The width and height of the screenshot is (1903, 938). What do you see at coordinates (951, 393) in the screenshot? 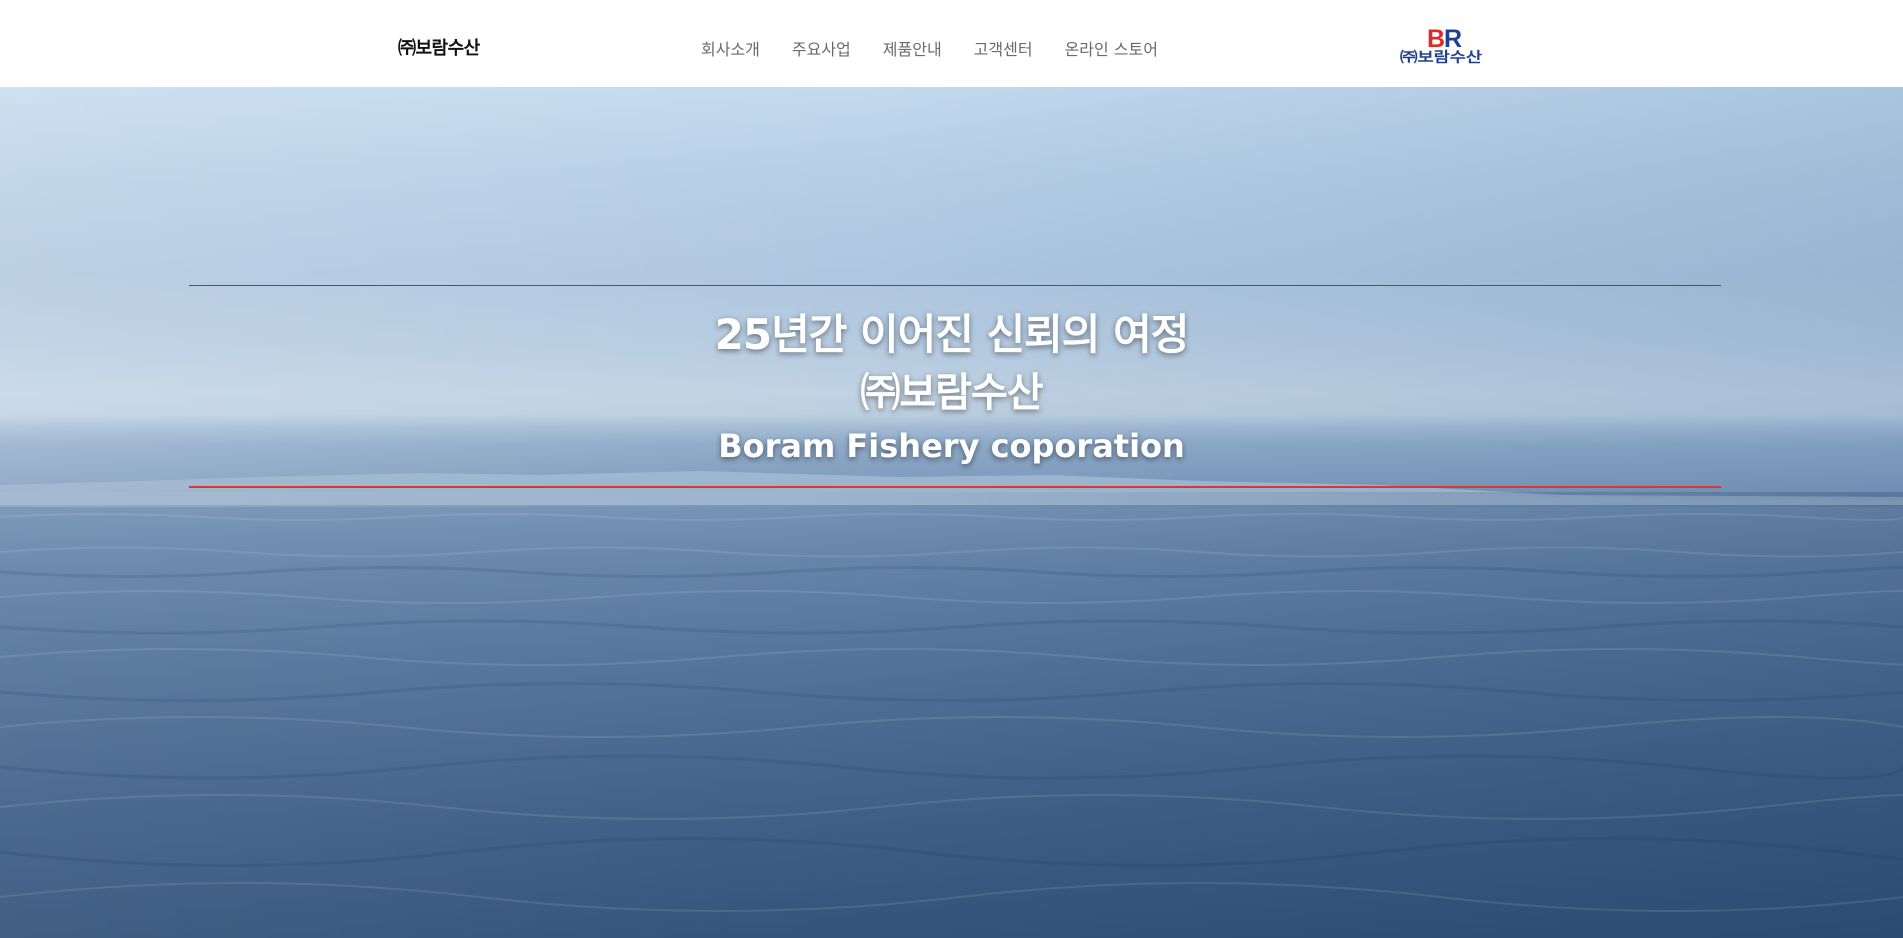
I see `hero-company-name: ㈜보람수산` at bounding box center [951, 393].